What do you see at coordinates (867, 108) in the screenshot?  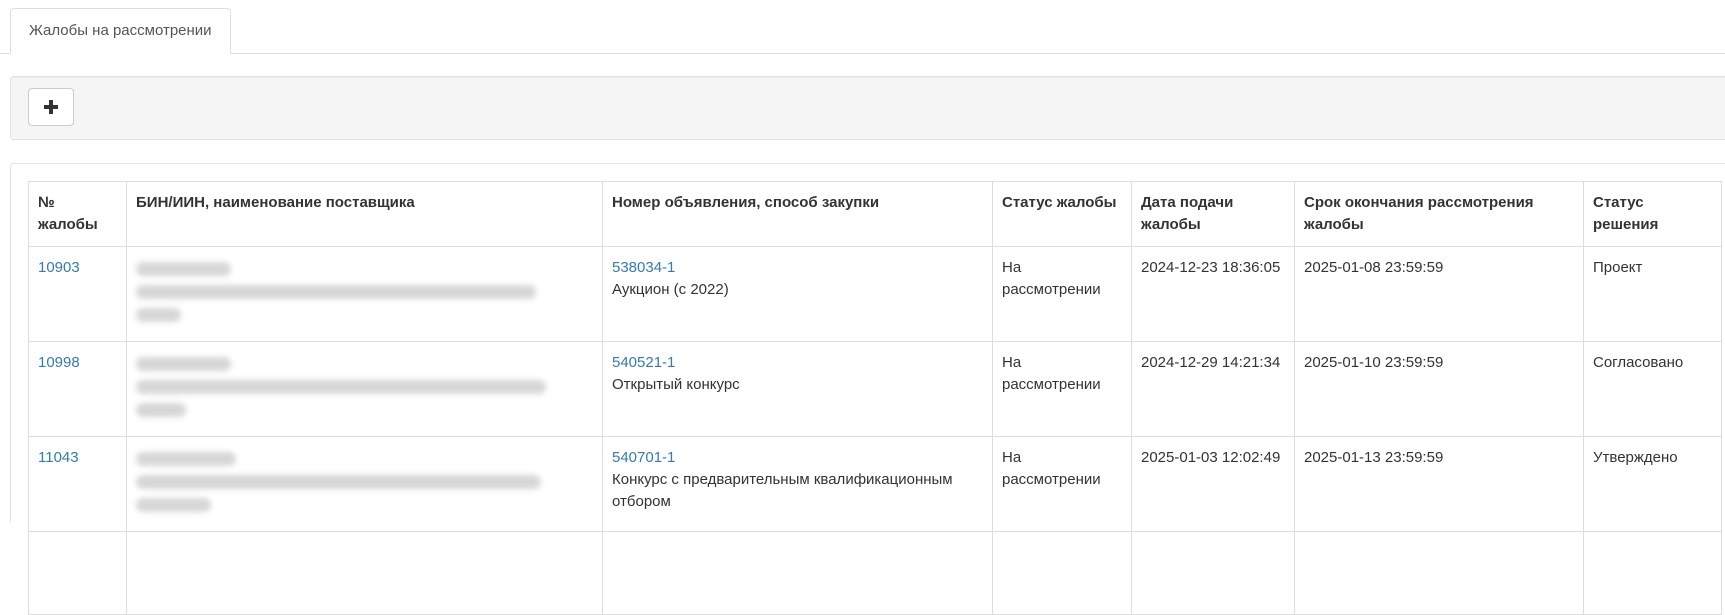 I see `toolbar` at bounding box center [867, 108].